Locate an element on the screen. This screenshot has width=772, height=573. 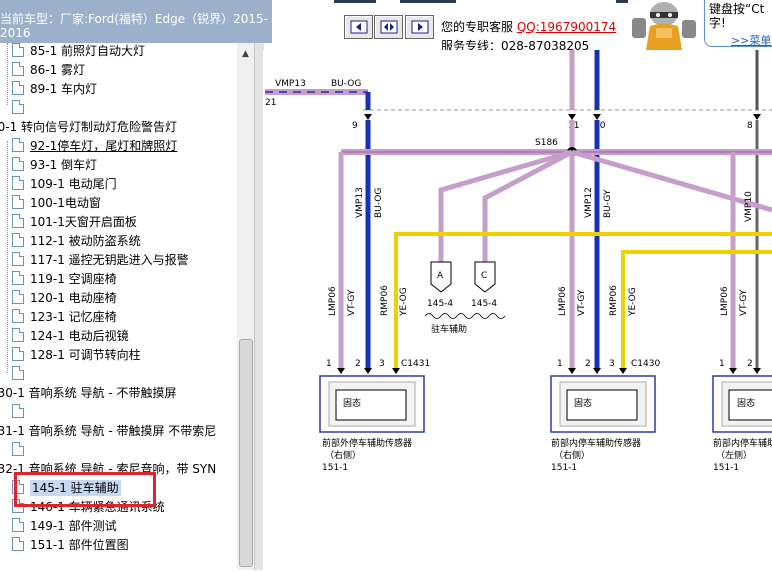
tree-item: 128-1 可调节转向柱 is located at coordinates (76, 355).